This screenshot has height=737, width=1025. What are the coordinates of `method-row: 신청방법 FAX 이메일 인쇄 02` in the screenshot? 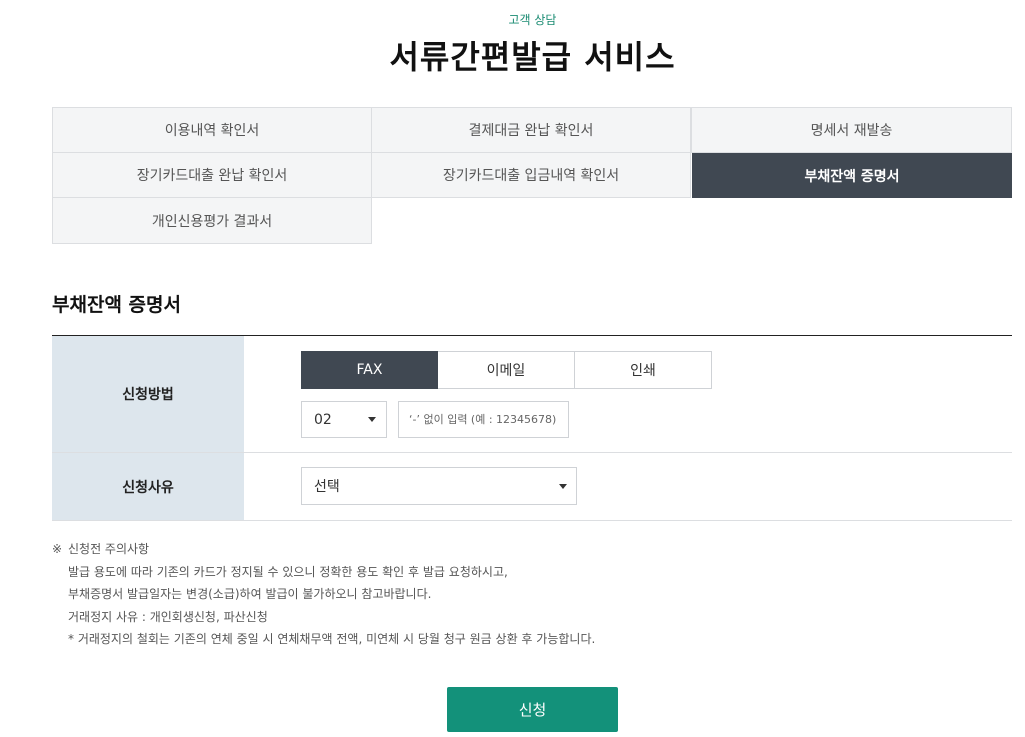 It's located at (532, 394).